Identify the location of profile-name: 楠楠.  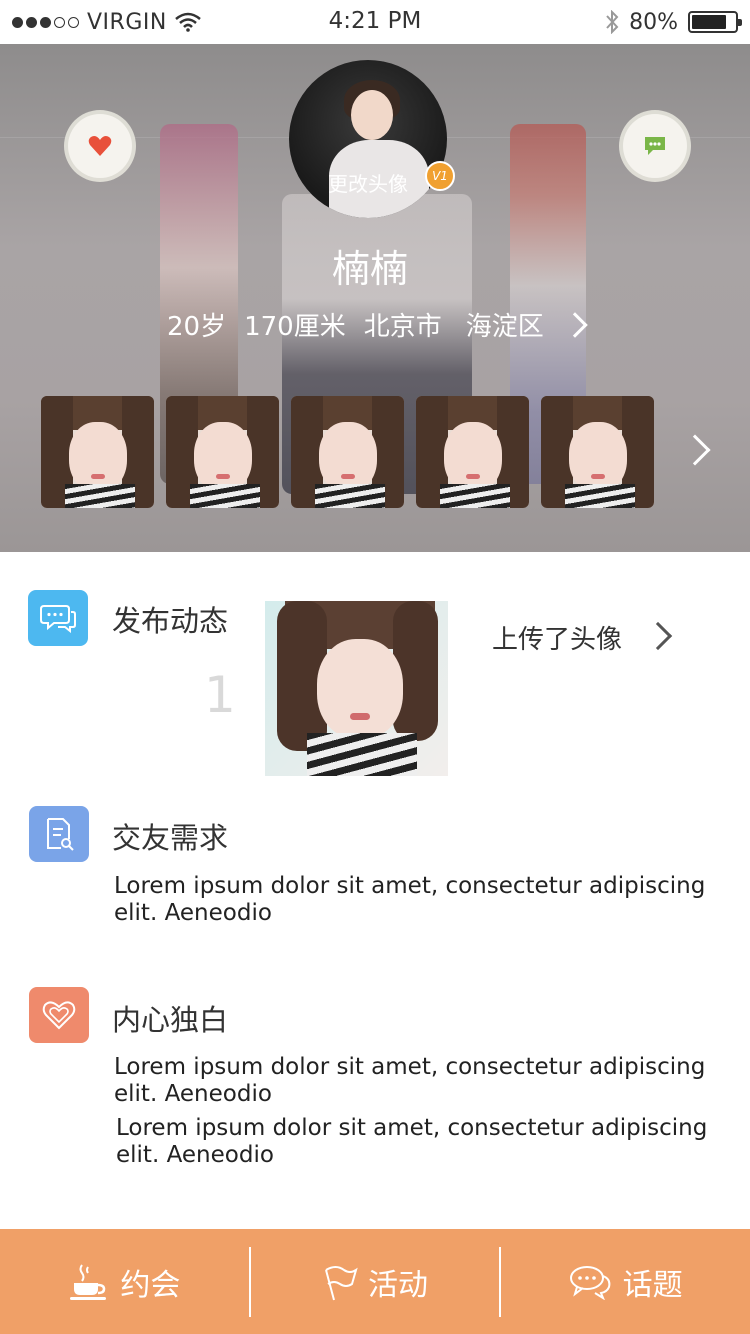
(369, 269).